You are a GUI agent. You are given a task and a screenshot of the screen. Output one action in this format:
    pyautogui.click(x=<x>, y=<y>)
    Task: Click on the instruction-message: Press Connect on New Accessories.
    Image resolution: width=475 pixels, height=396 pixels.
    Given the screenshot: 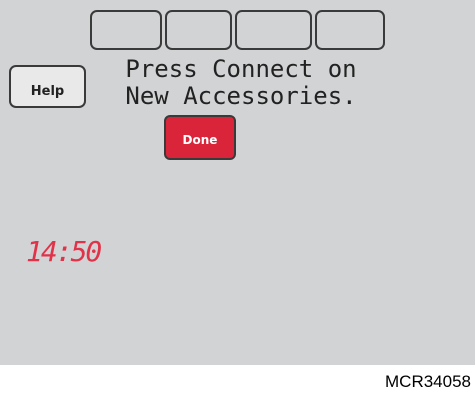 What is the action you would take?
    pyautogui.click(x=241, y=83)
    